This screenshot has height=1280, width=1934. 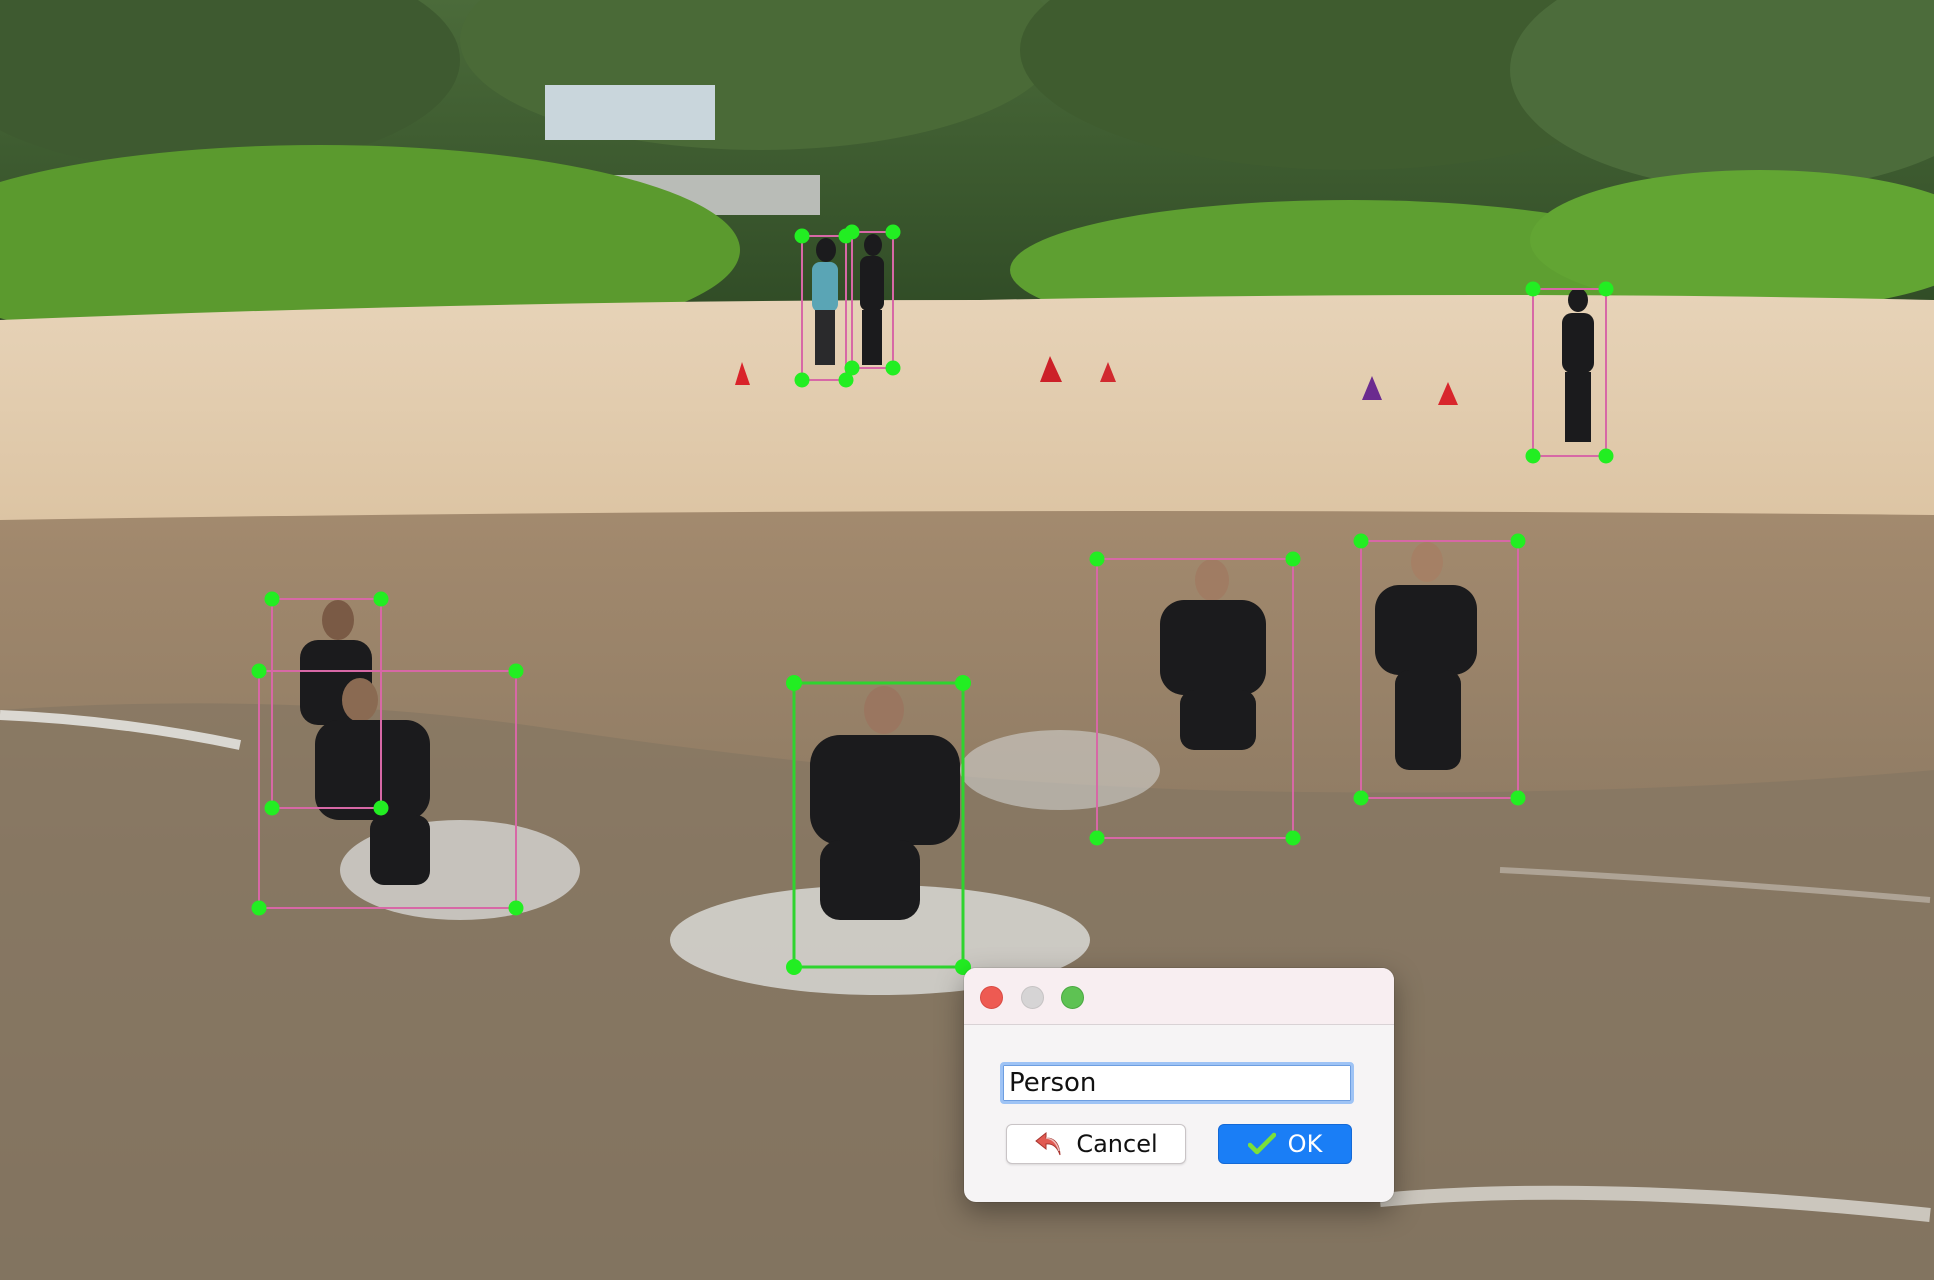 I want to click on maximize-window-button, so click(x=1072, y=997).